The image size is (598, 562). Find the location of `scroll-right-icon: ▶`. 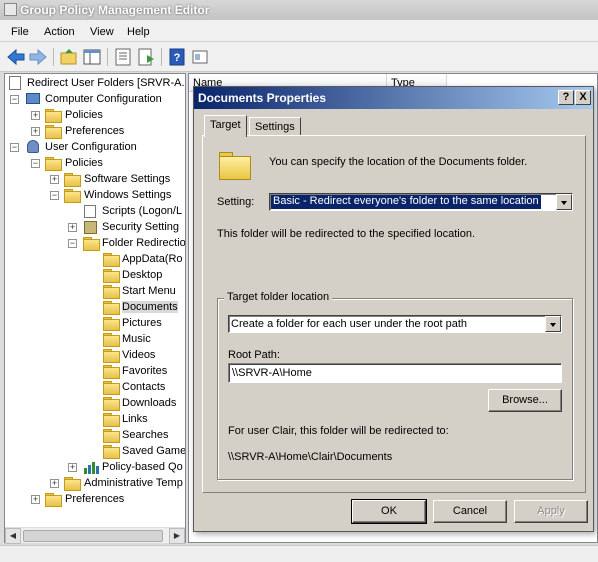

scroll-right-icon: ▶ is located at coordinates (177, 536).